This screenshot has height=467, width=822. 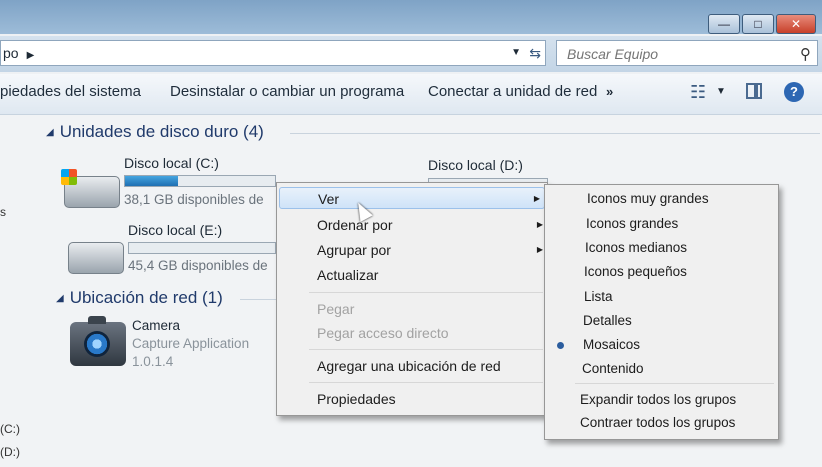 What do you see at coordinates (609, 91) in the screenshot?
I see `toolbar-more-button: »` at bounding box center [609, 91].